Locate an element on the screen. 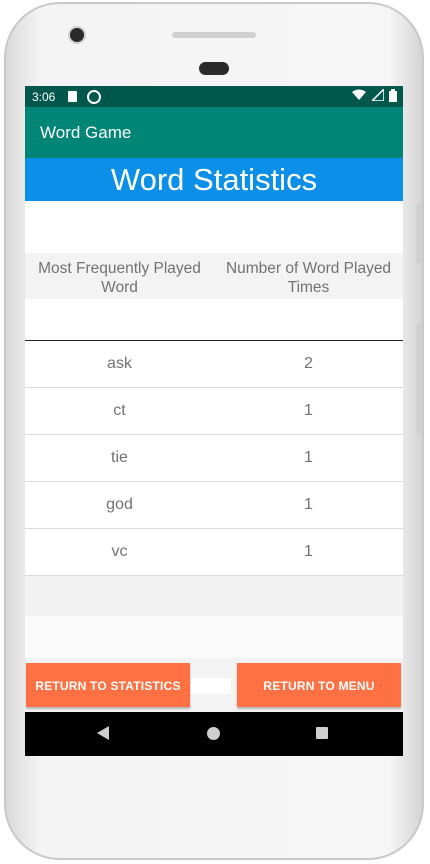 Image resolution: width=430 pixels, height=864 pixels. table-footer is located at coordinates (214, 596).